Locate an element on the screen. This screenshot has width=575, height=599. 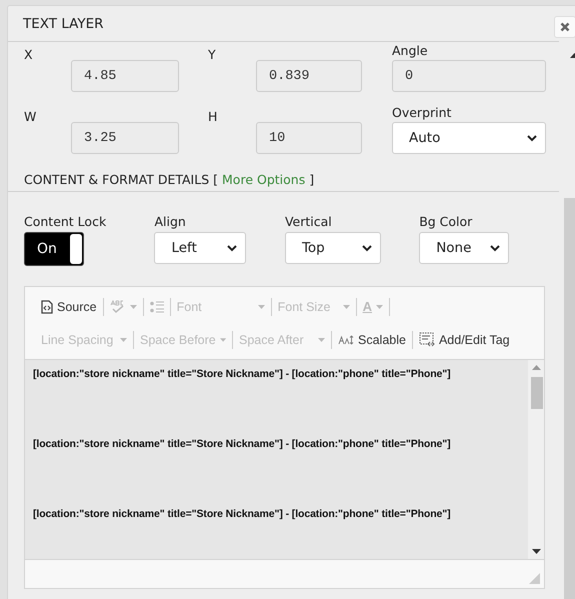
close-button is located at coordinates (564, 27).